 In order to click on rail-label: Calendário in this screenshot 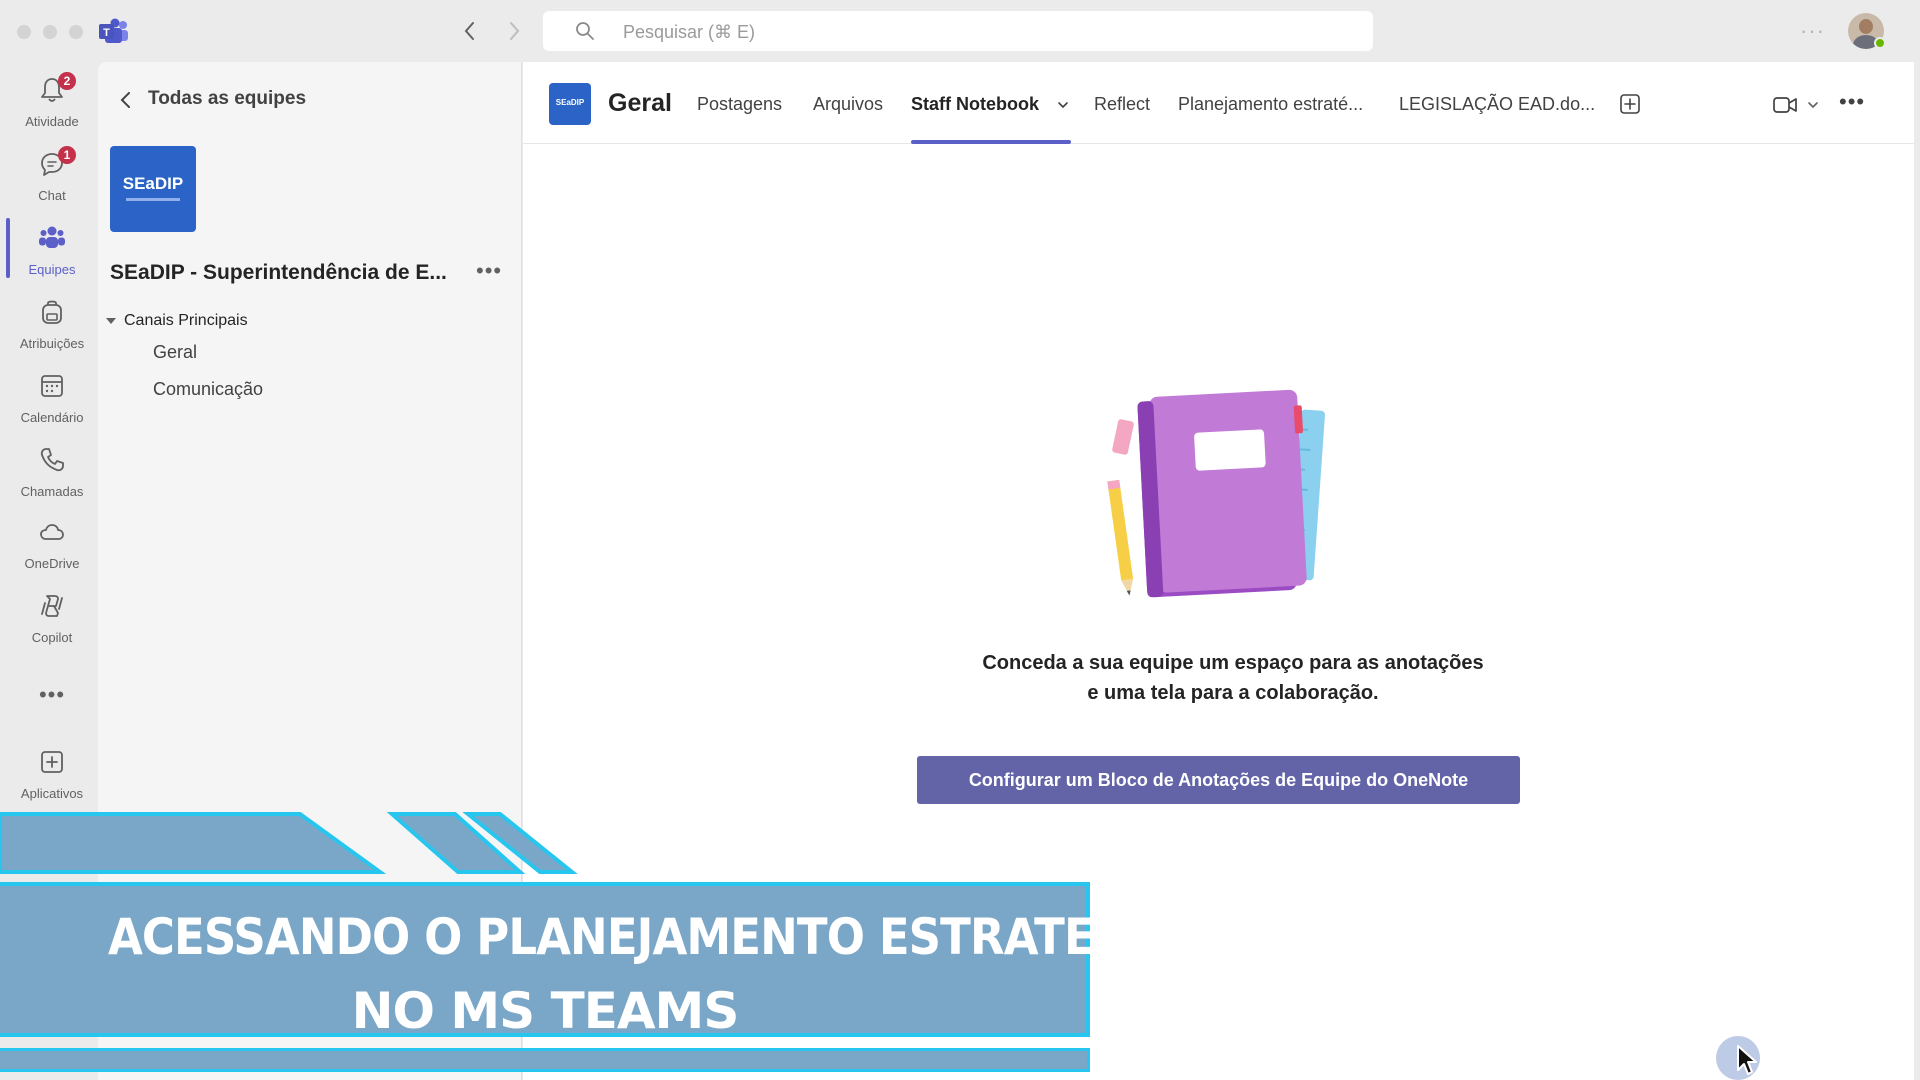, I will do `click(52, 417)`.